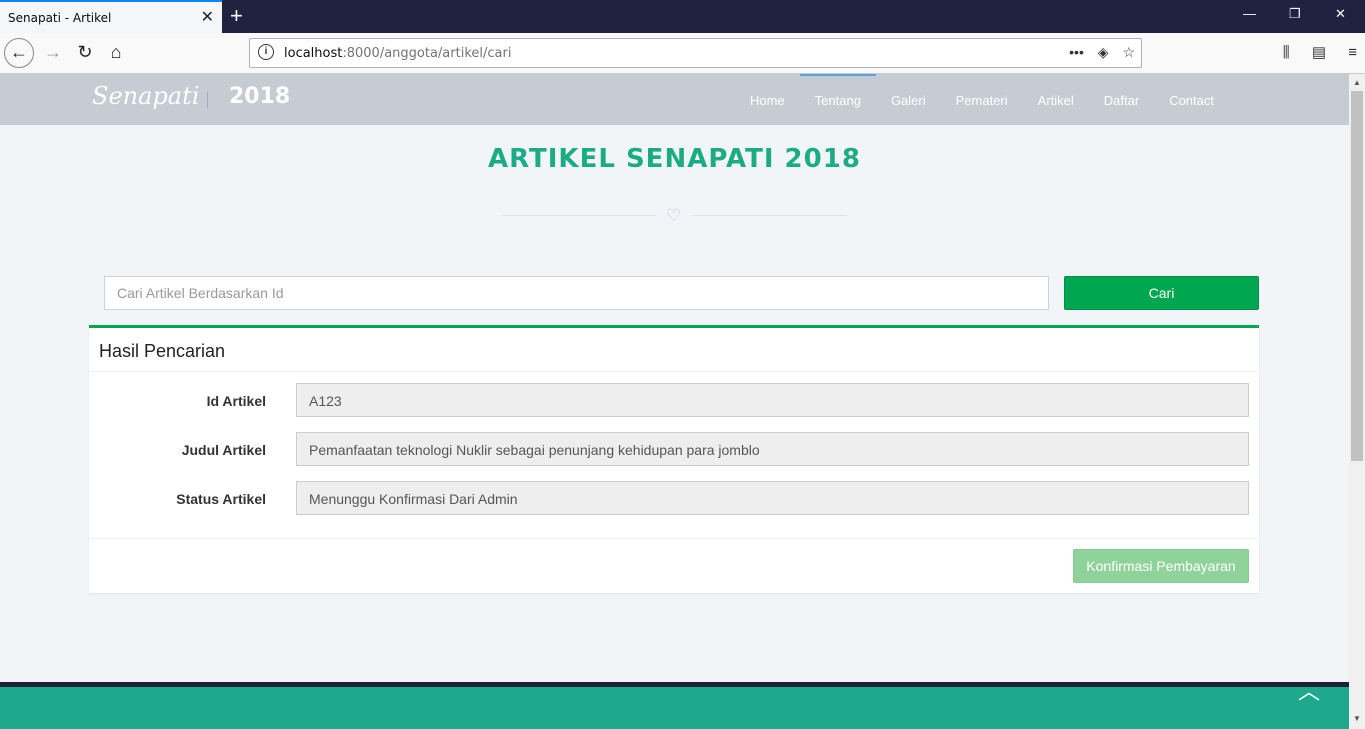  What do you see at coordinates (674, 538) in the screenshot?
I see `panel-footer-divider` at bounding box center [674, 538].